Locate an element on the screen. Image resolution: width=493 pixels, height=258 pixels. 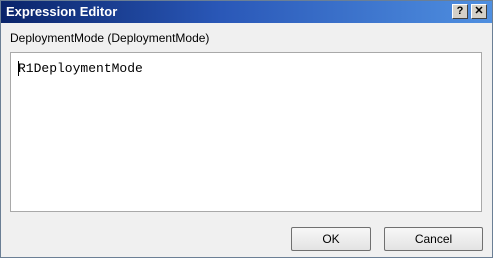
expression-text: R1DeploymentMode is located at coordinates (80, 68).